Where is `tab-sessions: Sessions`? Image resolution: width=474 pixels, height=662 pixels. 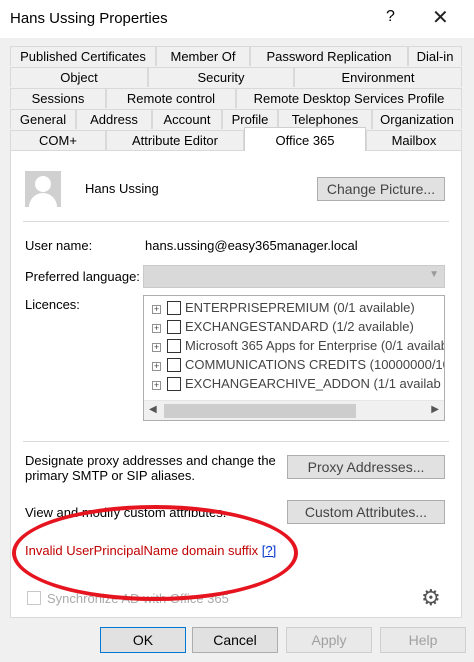
tab-sessions: Sessions is located at coordinates (58, 98).